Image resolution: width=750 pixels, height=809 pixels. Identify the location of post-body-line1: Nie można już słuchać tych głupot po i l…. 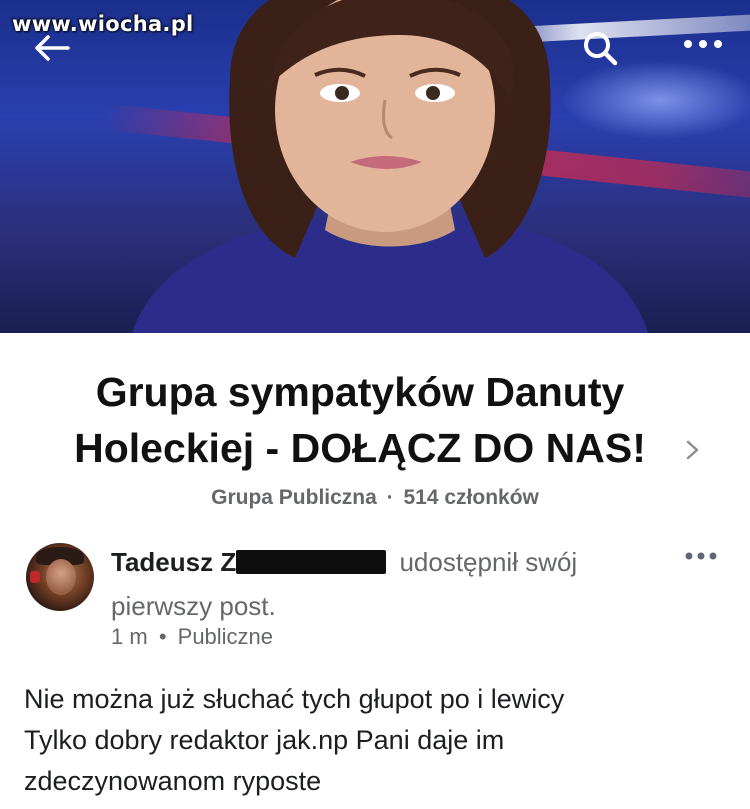
(294, 699).